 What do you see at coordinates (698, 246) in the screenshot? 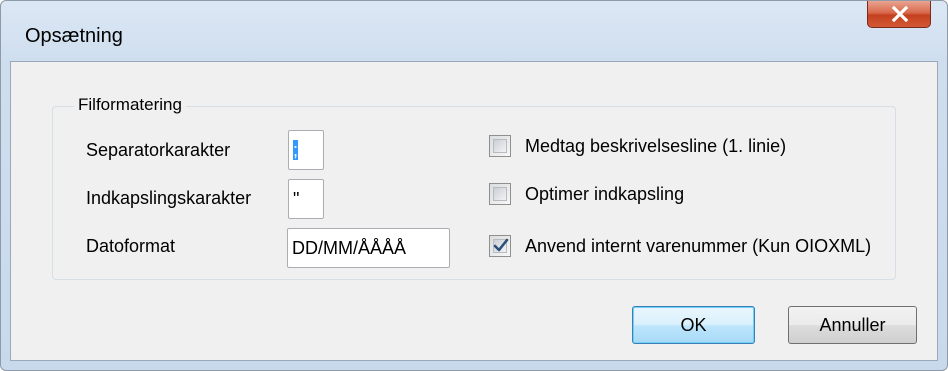
I see `internal-item-number-label: Anvend internt varenummer (Kun OIOXML)` at bounding box center [698, 246].